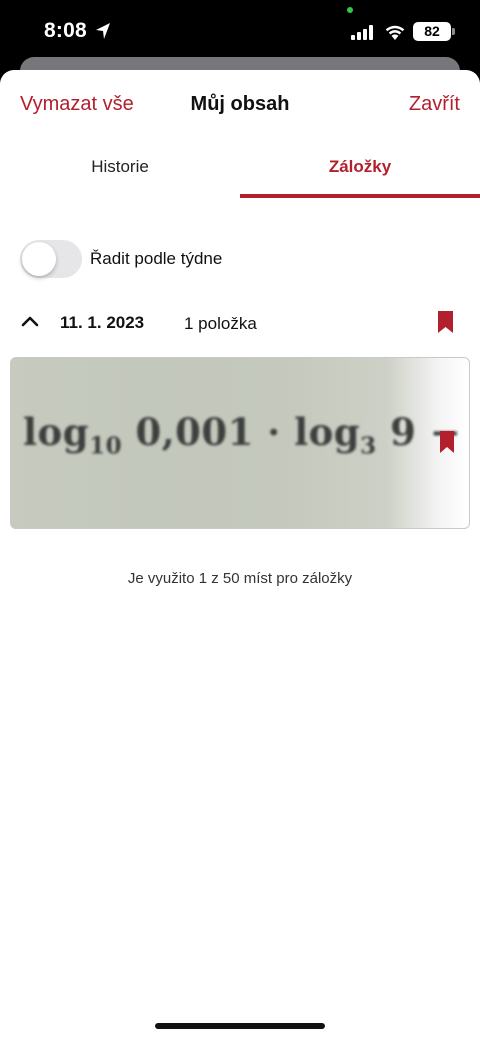 This screenshot has height=1039, width=480. I want to click on location-arrow-icon, so click(103, 31).